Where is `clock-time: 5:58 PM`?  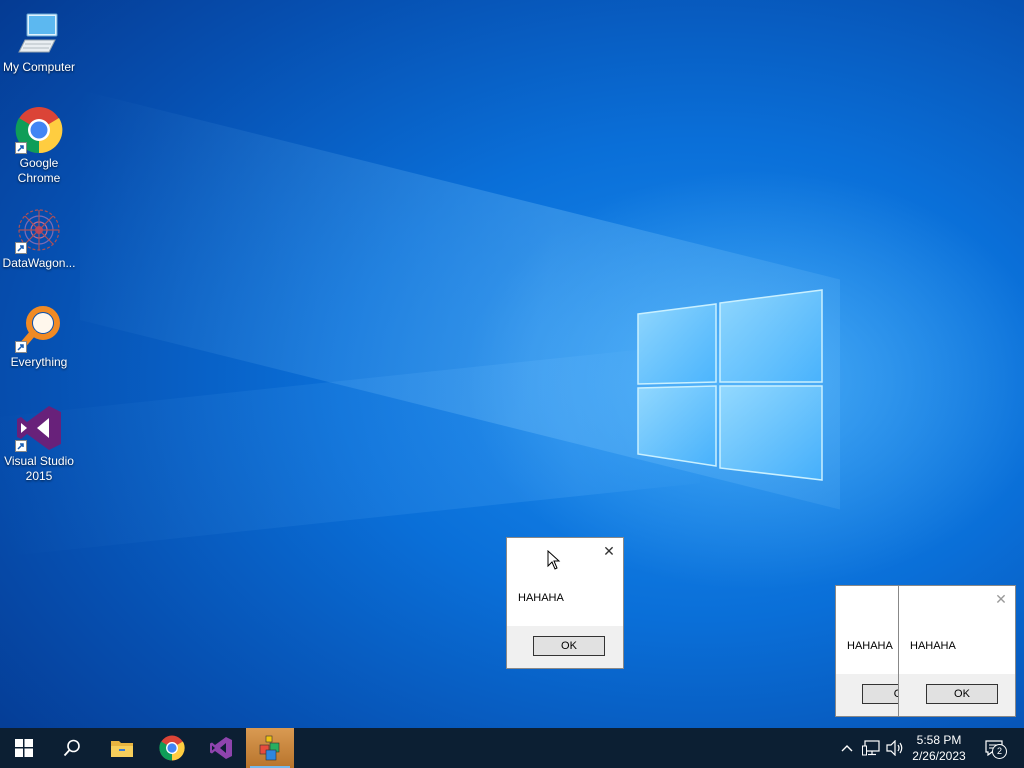
clock-time: 5:58 PM is located at coordinates (939, 740).